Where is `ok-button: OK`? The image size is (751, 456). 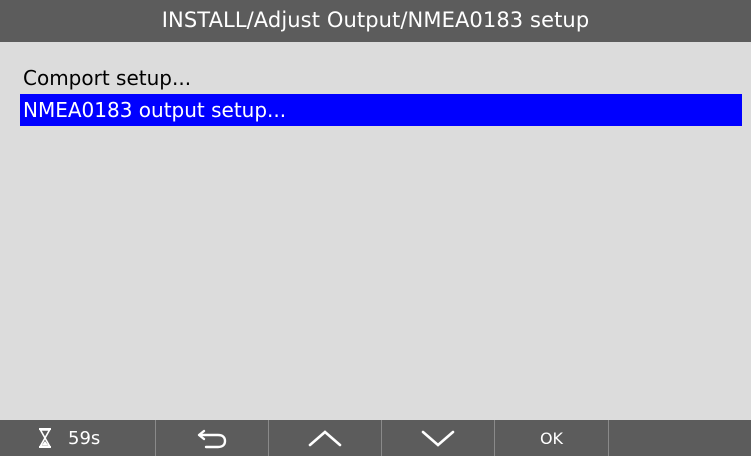
ok-button: OK is located at coordinates (552, 438).